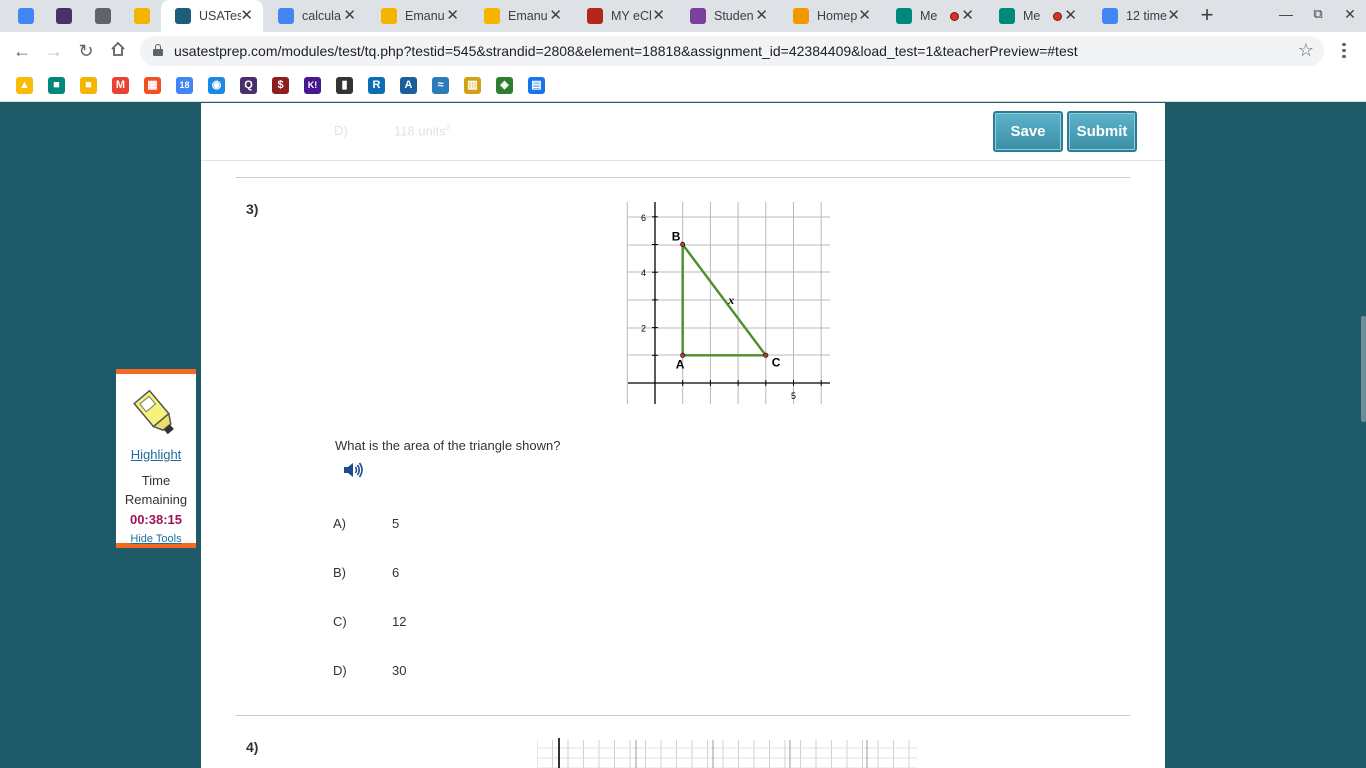 This screenshot has width=1366, height=768. I want to click on wave-icon: ≈, so click(440, 85).